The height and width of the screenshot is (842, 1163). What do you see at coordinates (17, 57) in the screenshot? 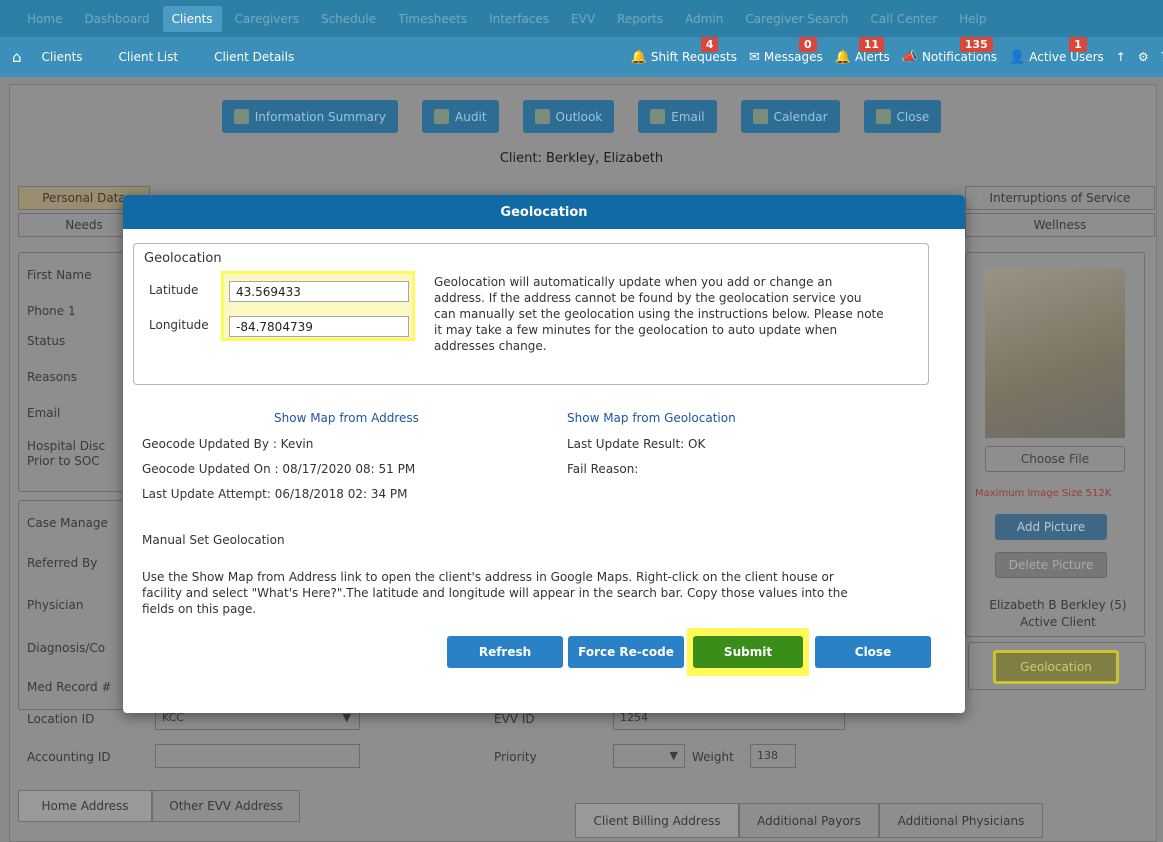
I see `home-icon: ⌂` at bounding box center [17, 57].